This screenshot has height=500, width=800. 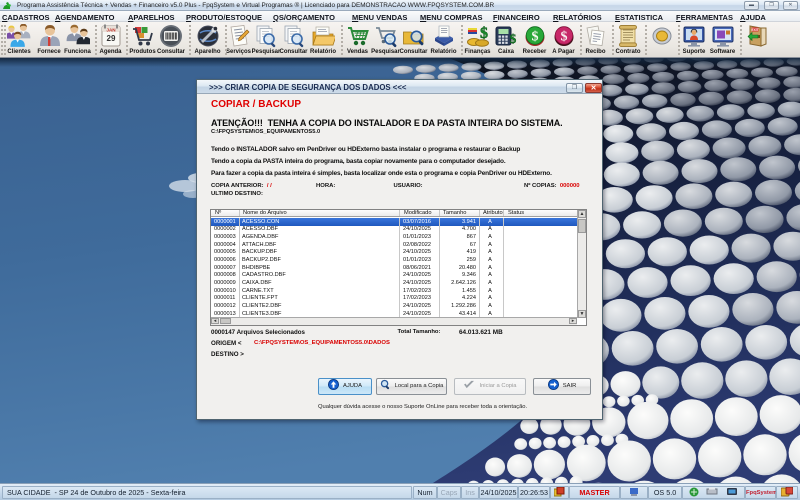 What do you see at coordinates (754, 30) in the screenshot?
I see `svg-text: EXIT` at bounding box center [754, 30].